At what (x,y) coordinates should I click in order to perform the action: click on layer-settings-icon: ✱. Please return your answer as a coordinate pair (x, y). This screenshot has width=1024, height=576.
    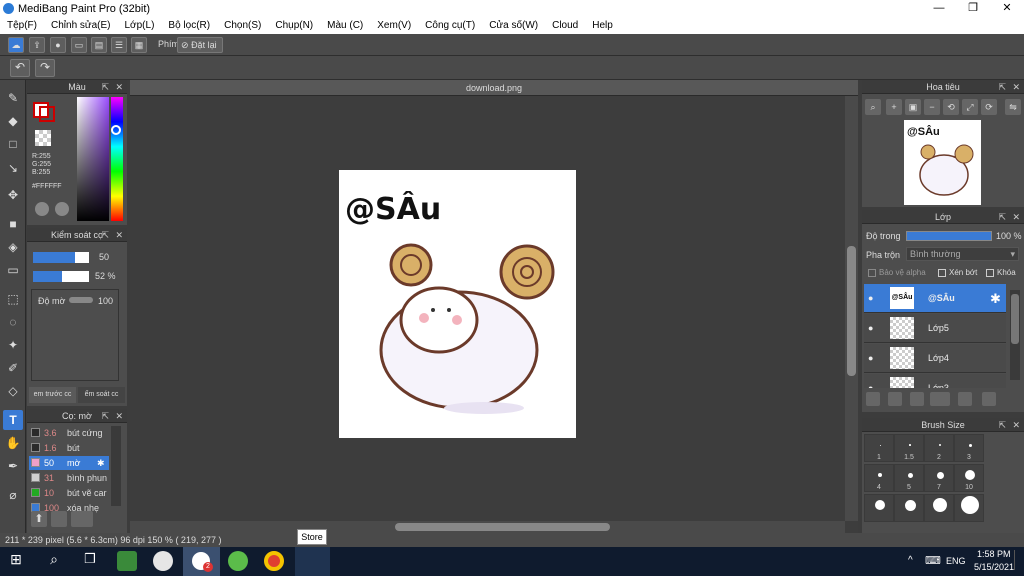
    Looking at the image, I should click on (995, 298).